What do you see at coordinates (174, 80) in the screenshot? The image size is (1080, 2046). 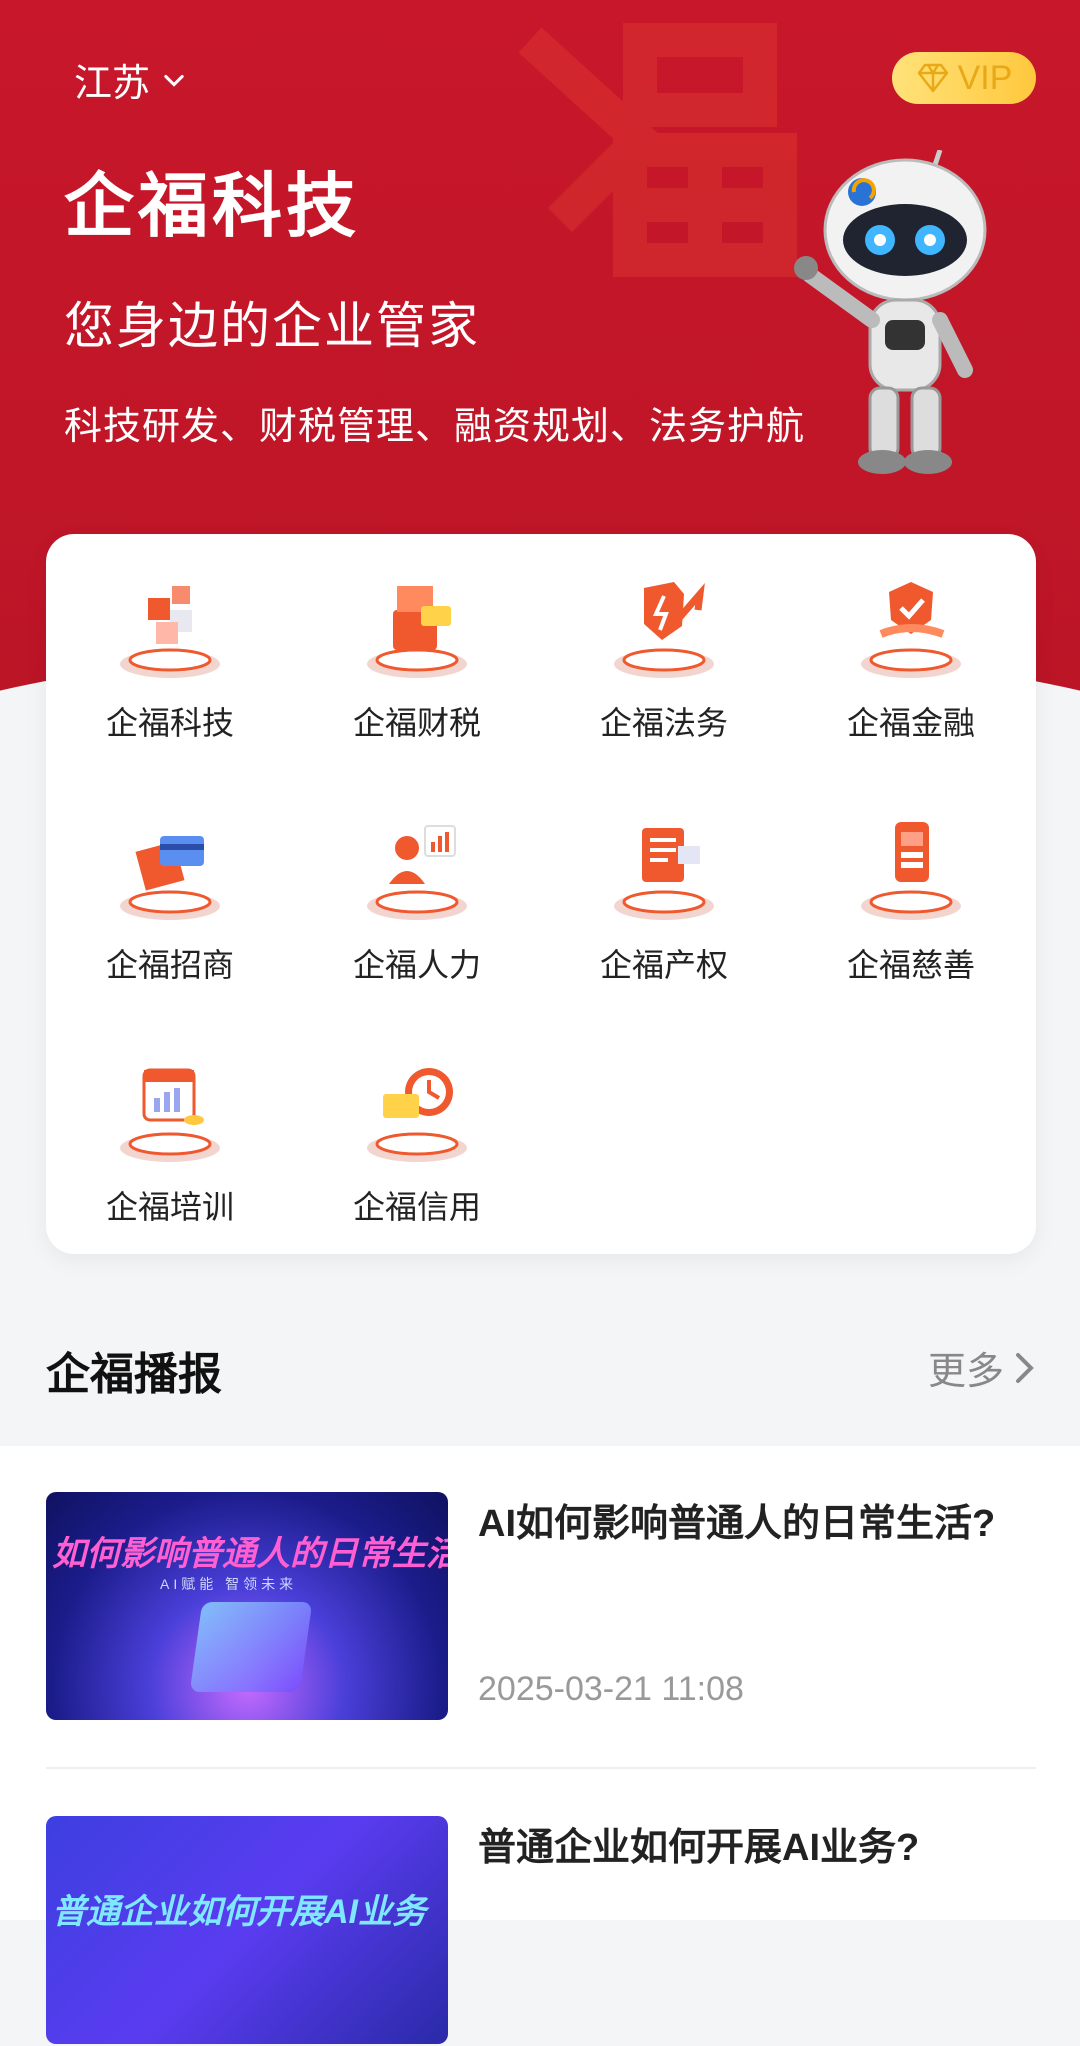 I see `chevron-down-icon` at bounding box center [174, 80].